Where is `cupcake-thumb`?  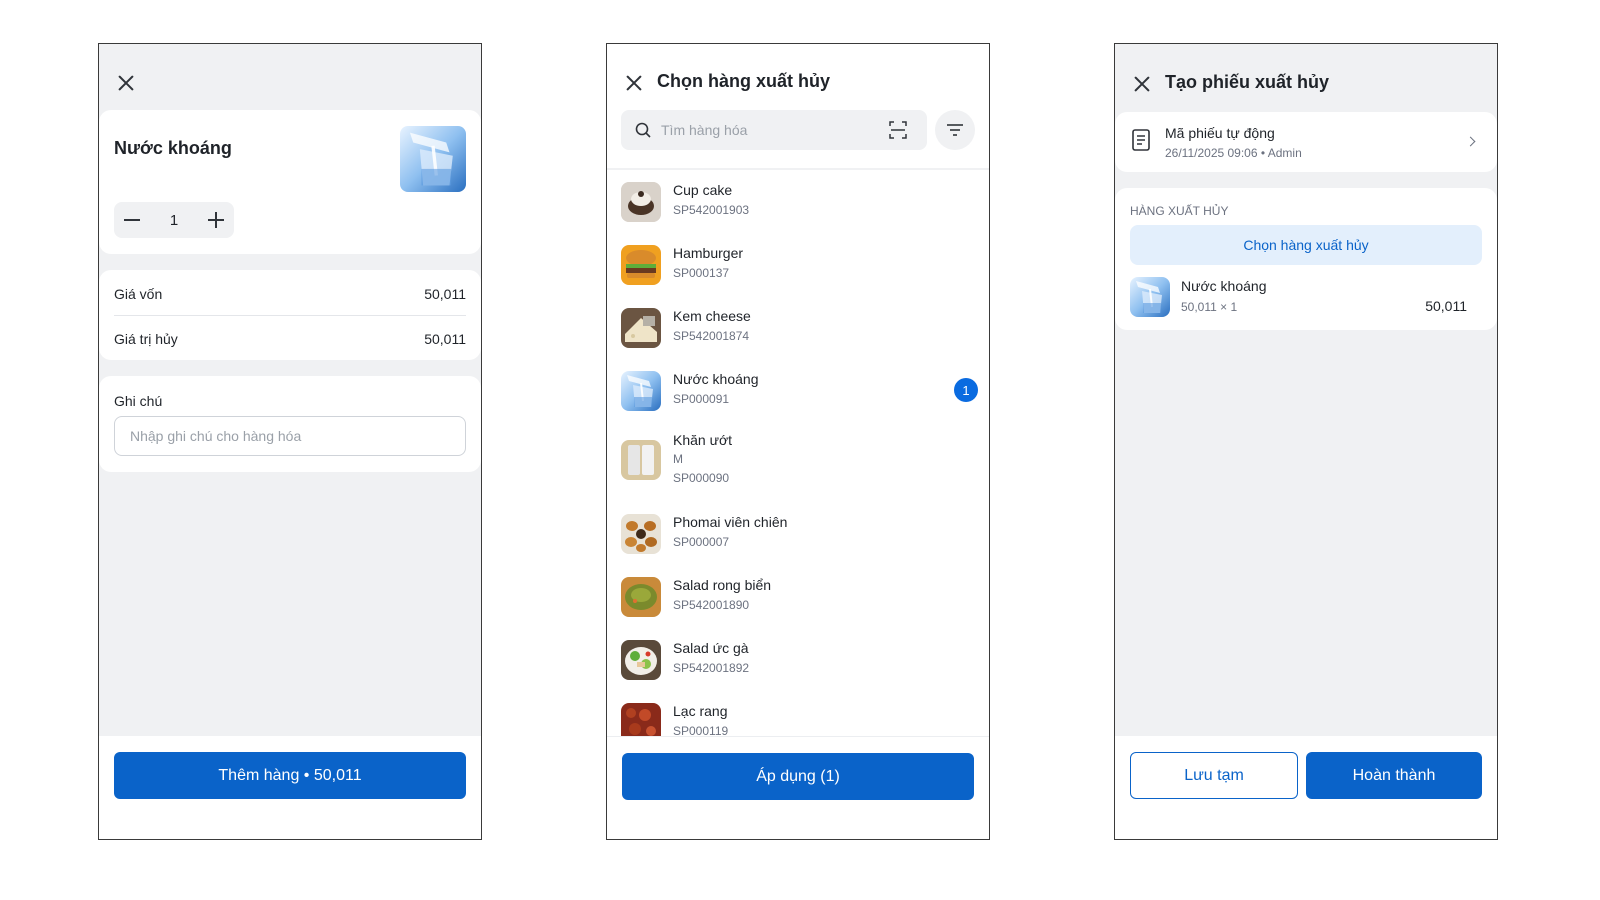
cupcake-thumb is located at coordinates (641, 202).